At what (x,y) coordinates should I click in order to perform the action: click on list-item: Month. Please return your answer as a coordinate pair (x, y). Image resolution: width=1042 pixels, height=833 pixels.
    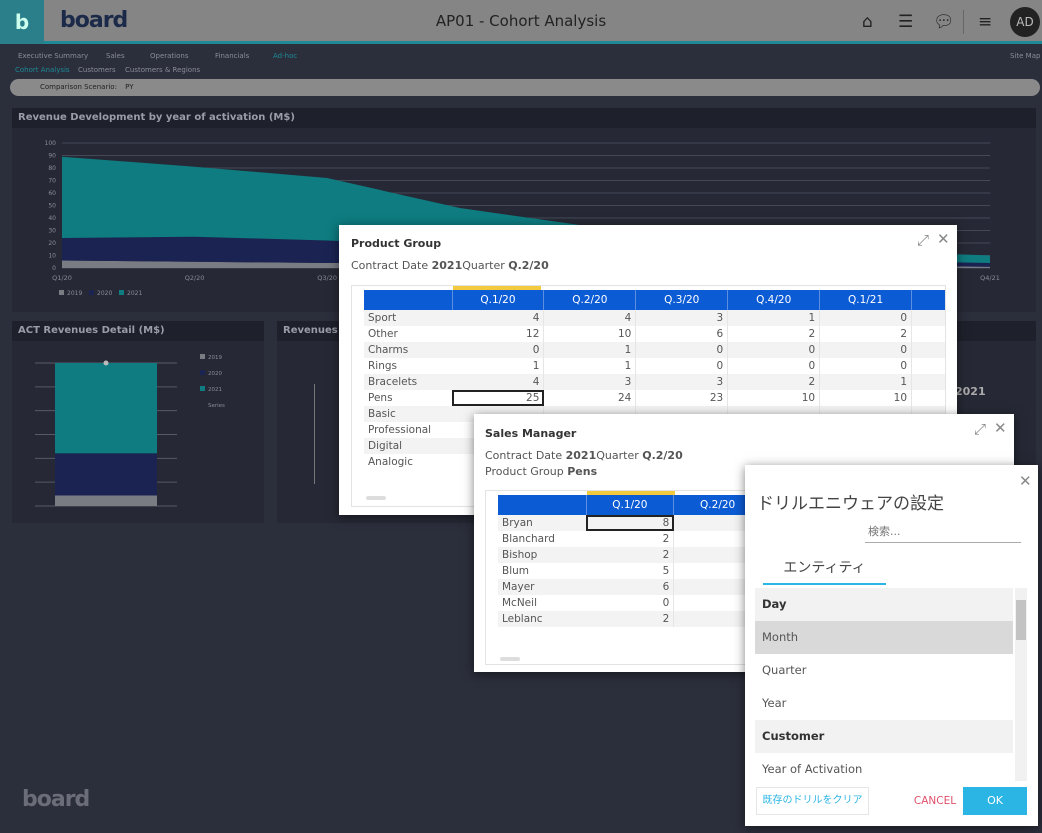
    Looking at the image, I should click on (884, 637).